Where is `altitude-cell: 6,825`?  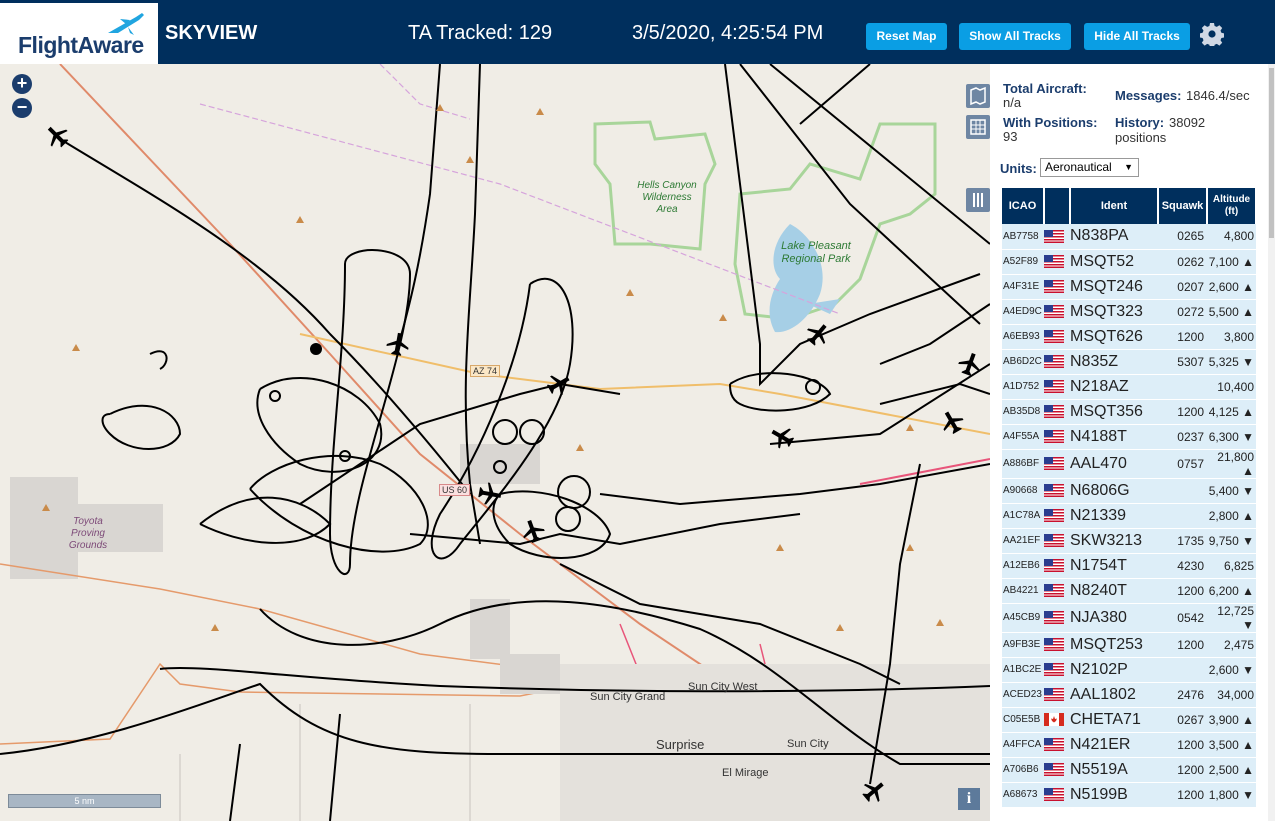 altitude-cell: 6,825 is located at coordinates (1231, 566).